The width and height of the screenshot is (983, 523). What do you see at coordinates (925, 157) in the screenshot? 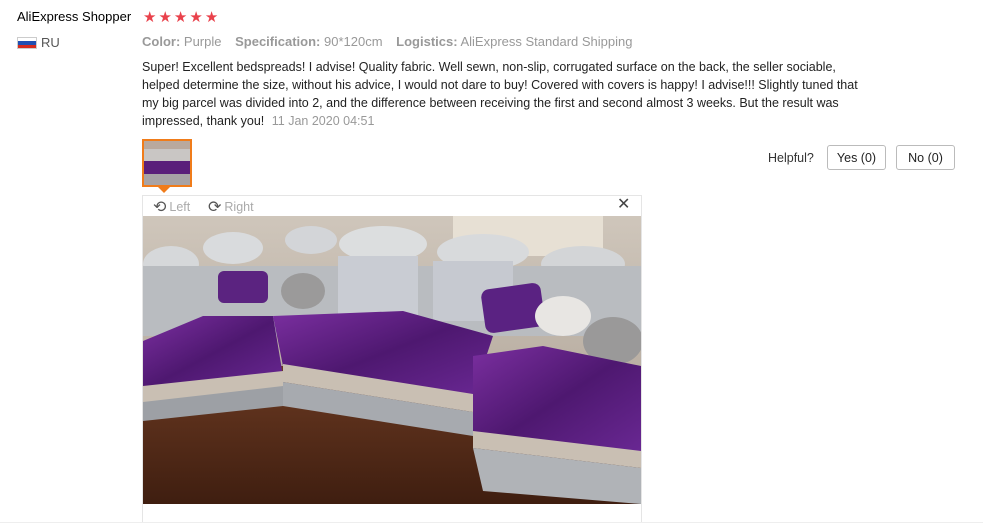
I see `helpful-no-button: No (0)` at bounding box center [925, 157].